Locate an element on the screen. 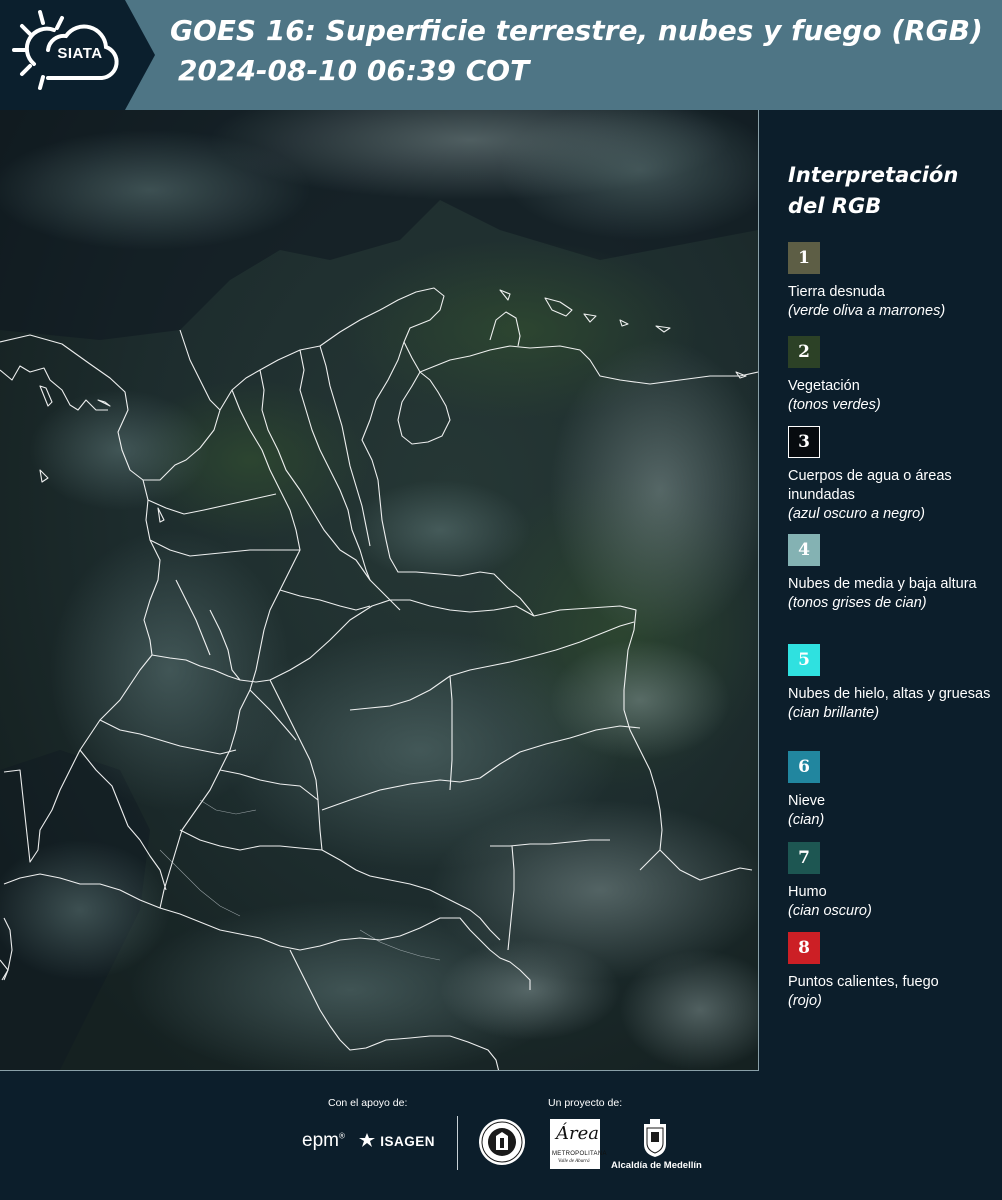  legend-name: Nubes de media y baja altura is located at coordinates (882, 584).